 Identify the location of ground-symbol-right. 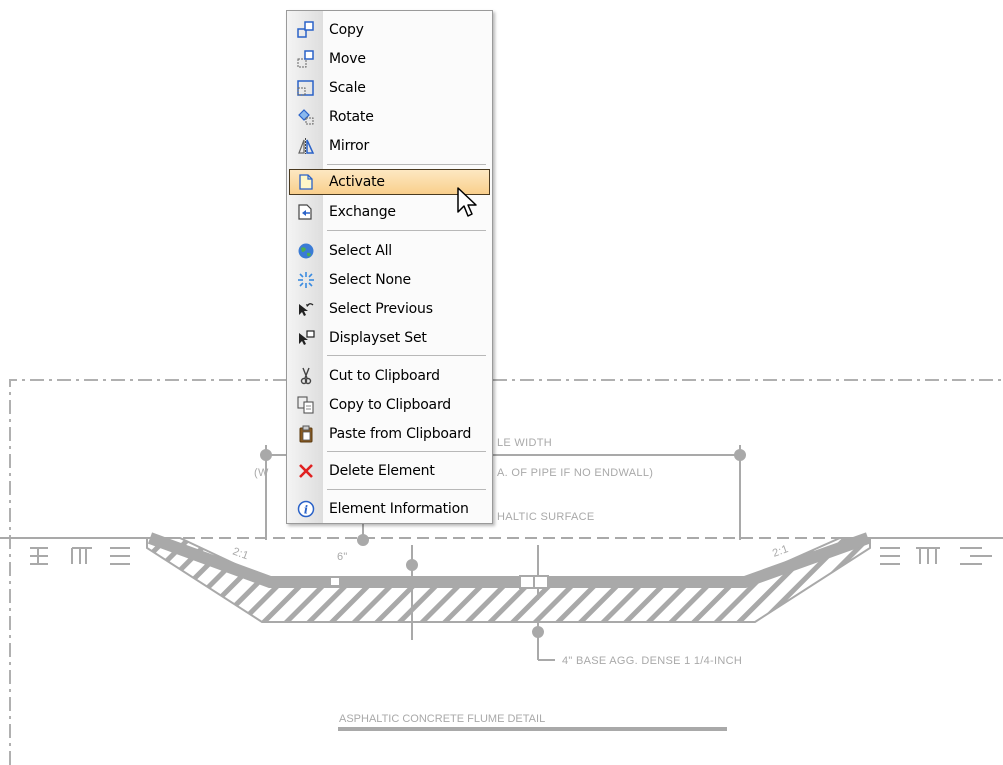
(936, 551).